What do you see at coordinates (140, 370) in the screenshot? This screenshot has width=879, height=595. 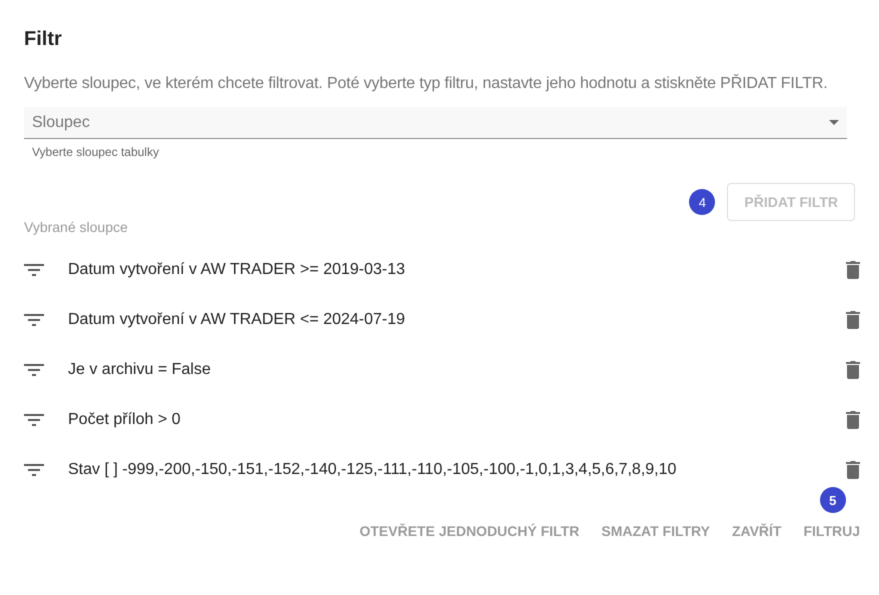 I see `filter-text: Je v archivu = False` at bounding box center [140, 370].